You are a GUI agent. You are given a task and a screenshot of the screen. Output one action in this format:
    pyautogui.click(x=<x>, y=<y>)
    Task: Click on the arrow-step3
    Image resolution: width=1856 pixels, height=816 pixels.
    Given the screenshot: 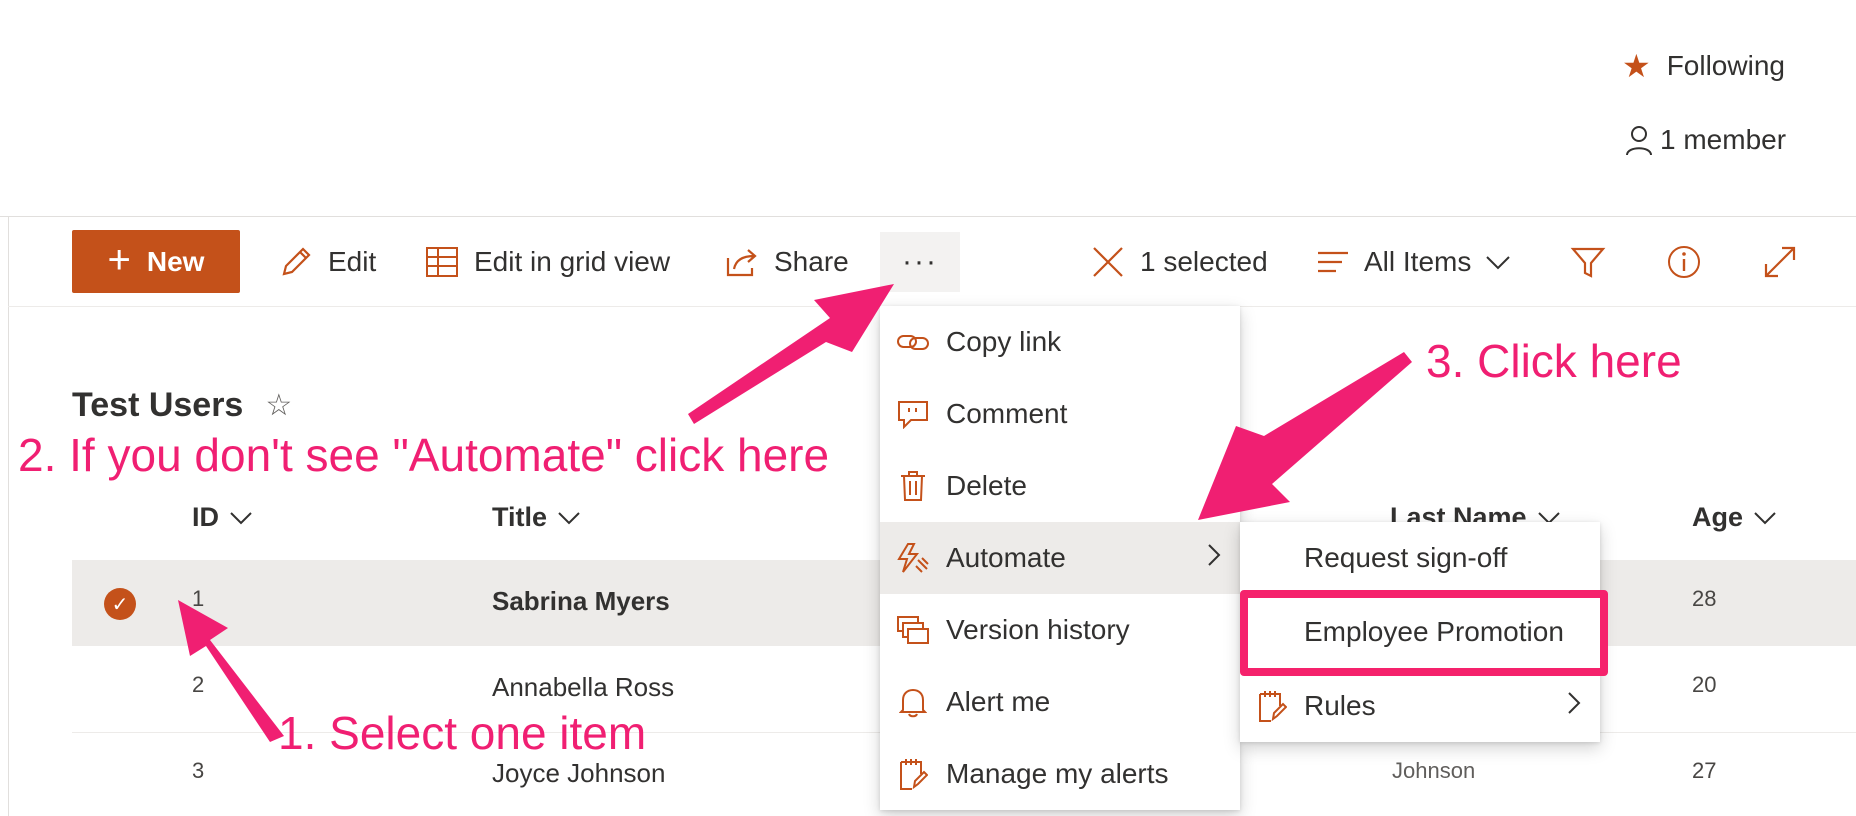 What is the action you would take?
    pyautogui.click(x=1305, y=436)
    